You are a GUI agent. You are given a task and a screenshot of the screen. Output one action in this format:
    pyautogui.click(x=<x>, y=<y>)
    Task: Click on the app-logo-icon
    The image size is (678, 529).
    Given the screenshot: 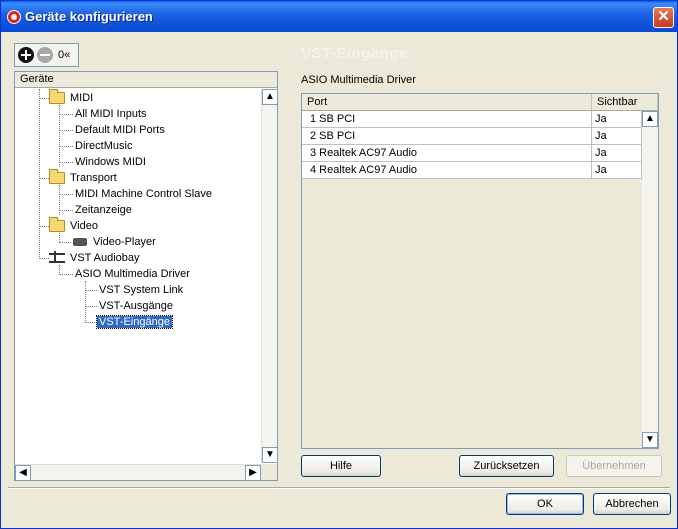 What is the action you would take?
    pyautogui.click(x=14, y=17)
    